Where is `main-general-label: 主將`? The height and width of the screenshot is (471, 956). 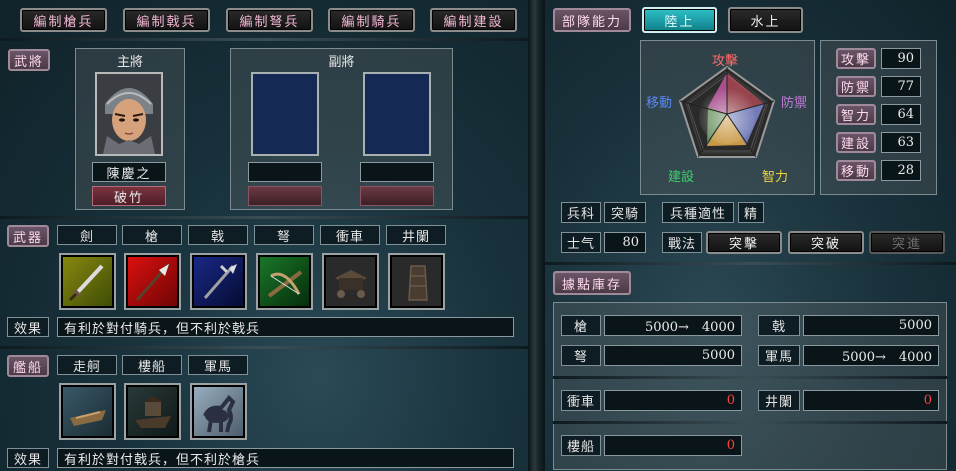 main-general-label: 主將 is located at coordinates (129, 62).